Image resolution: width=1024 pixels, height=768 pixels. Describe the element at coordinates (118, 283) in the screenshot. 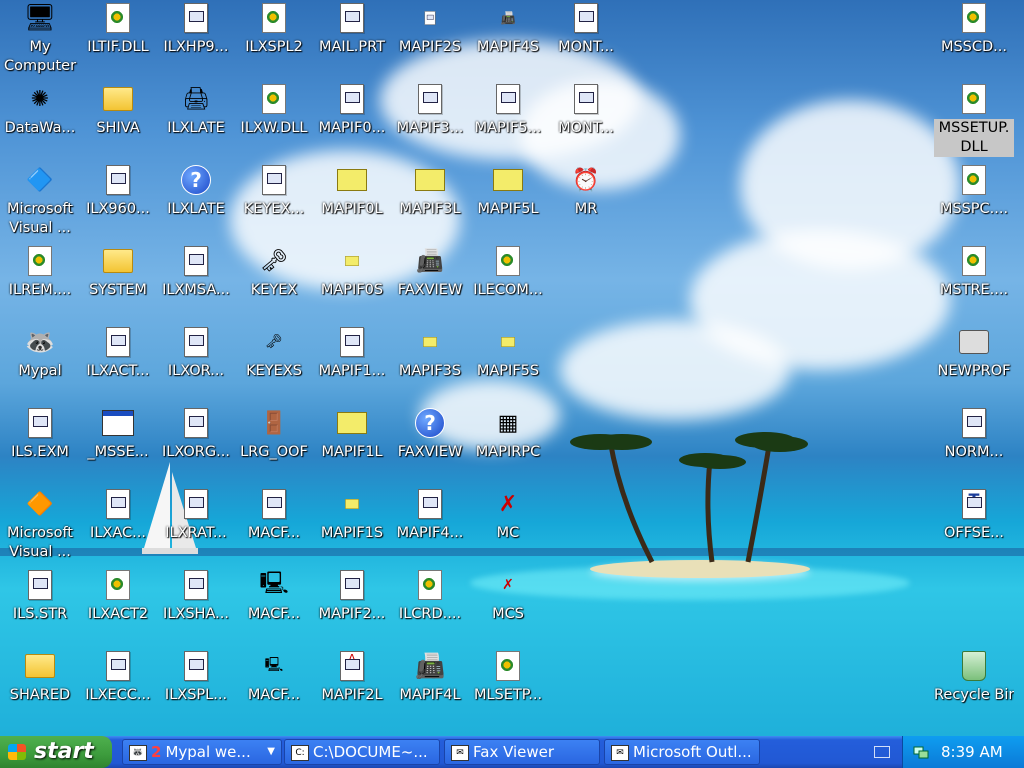

I see `desktop-icon: SYSTEM` at that location.